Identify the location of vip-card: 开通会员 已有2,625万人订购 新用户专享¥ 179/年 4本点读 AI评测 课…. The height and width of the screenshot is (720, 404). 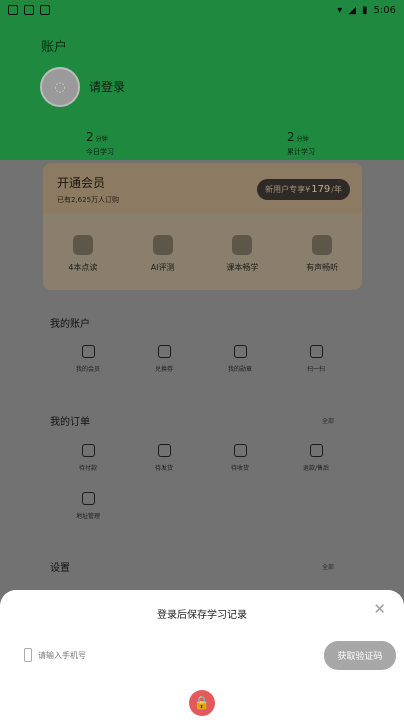
(202, 226).